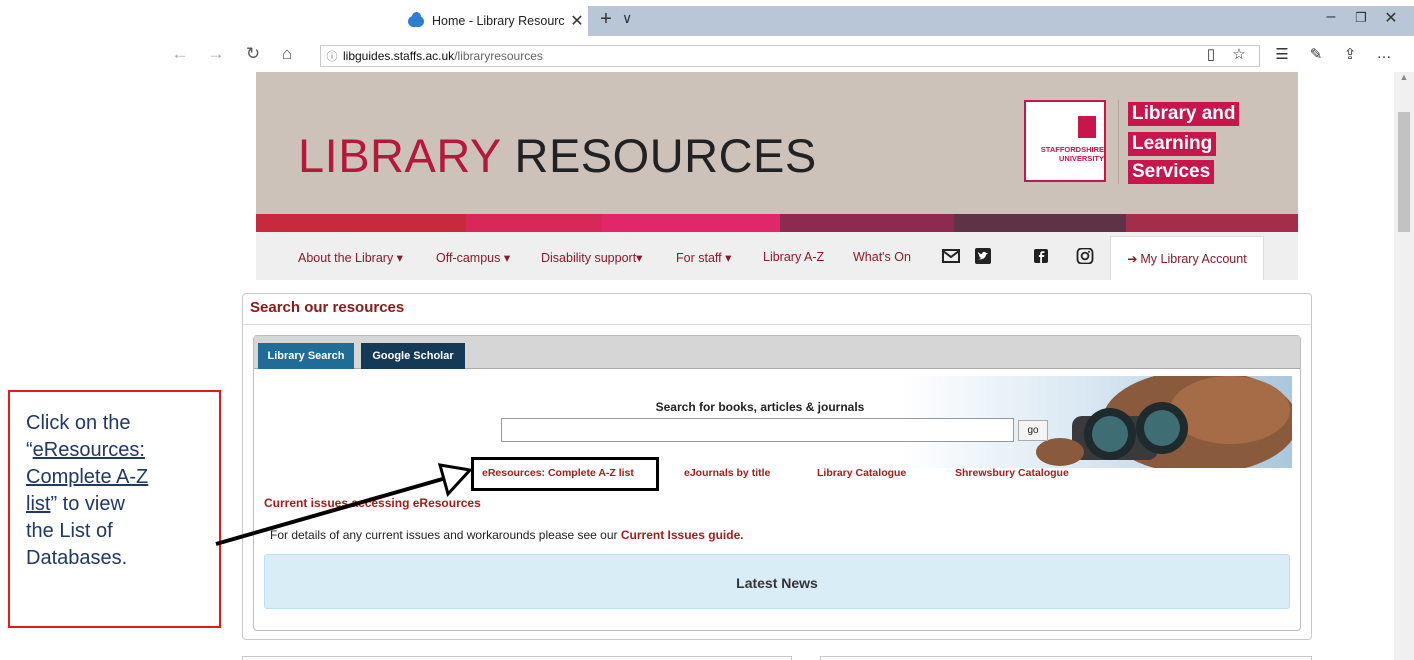 The image size is (1414, 660). Describe the element at coordinates (1065, 141) in the screenshot. I see `university-logo` at that location.